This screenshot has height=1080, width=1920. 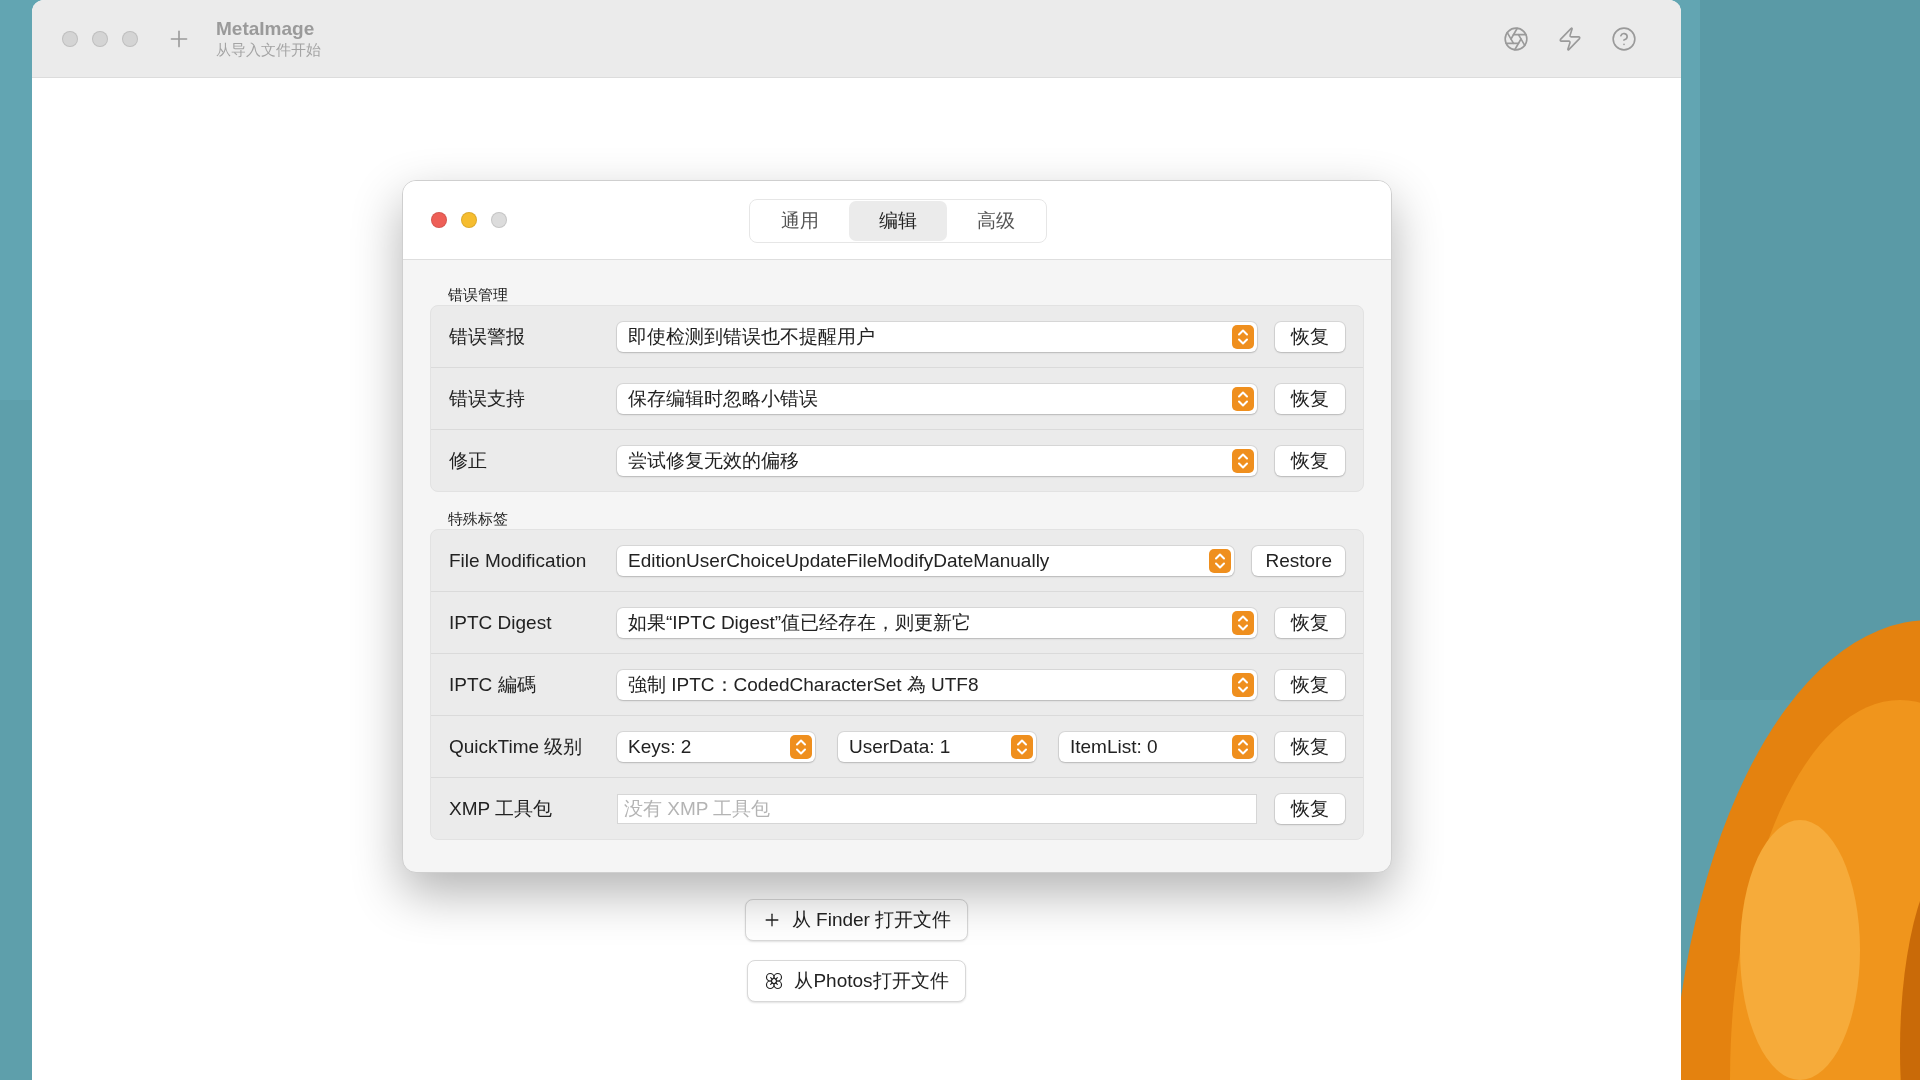 What do you see at coordinates (937, 336) in the screenshot?
I see `popup-menu: 即使检测到错误也不提醒用户` at bounding box center [937, 336].